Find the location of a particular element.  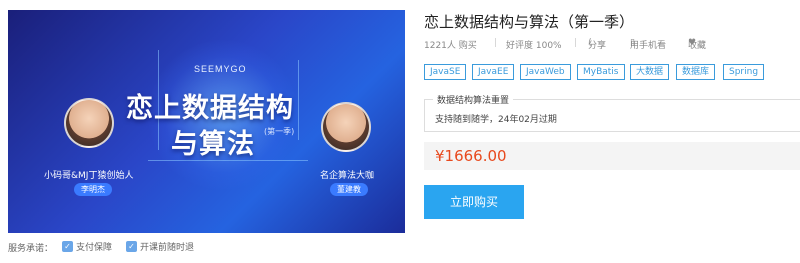

instructor-avatar-left is located at coordinates (89, 123).